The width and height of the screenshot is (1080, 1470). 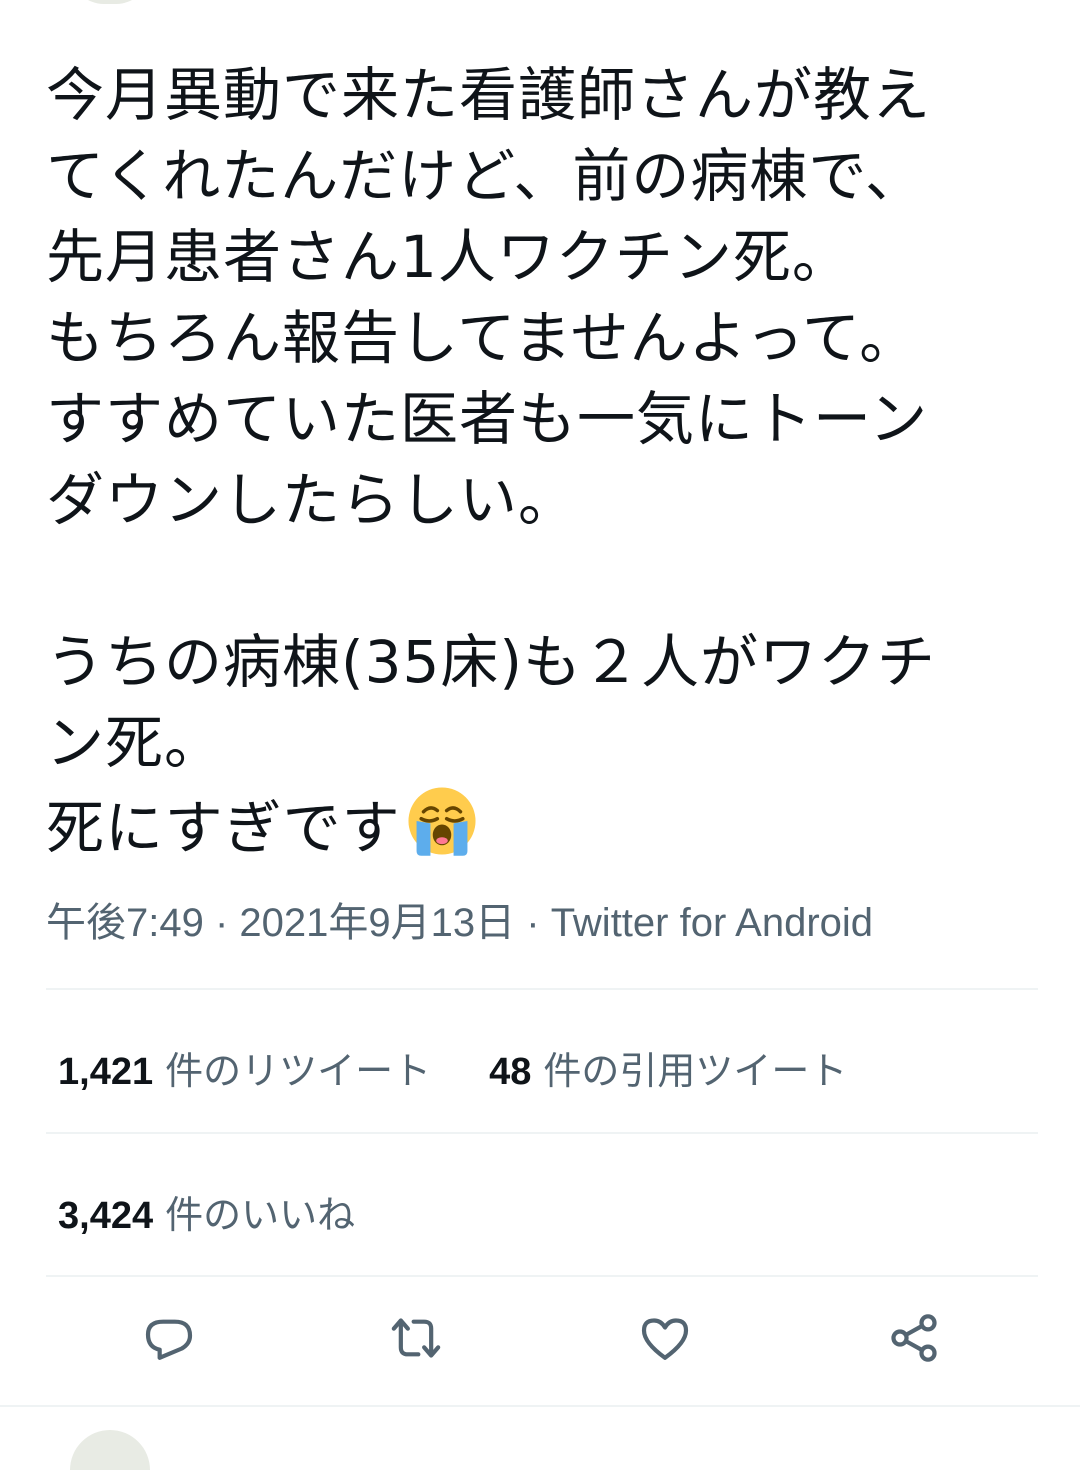 I want to click on quotes-stat: 48 件の引用ツイート, so click(x=668, y=1072).